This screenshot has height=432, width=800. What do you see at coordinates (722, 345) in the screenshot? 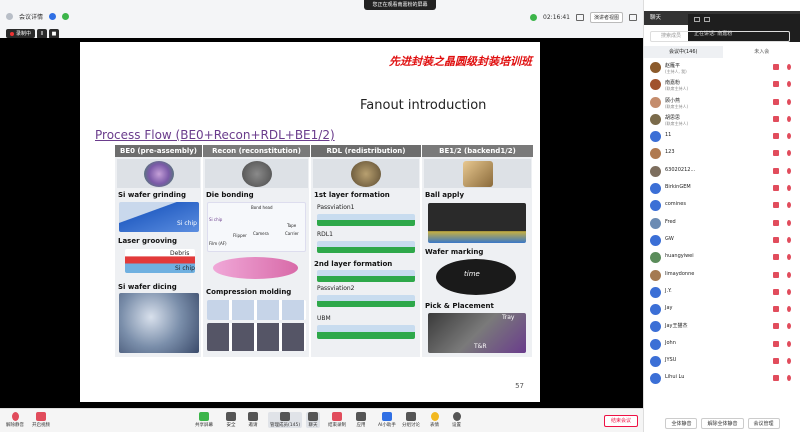
I see `participant-row: John` at bounding box center [722, 345].